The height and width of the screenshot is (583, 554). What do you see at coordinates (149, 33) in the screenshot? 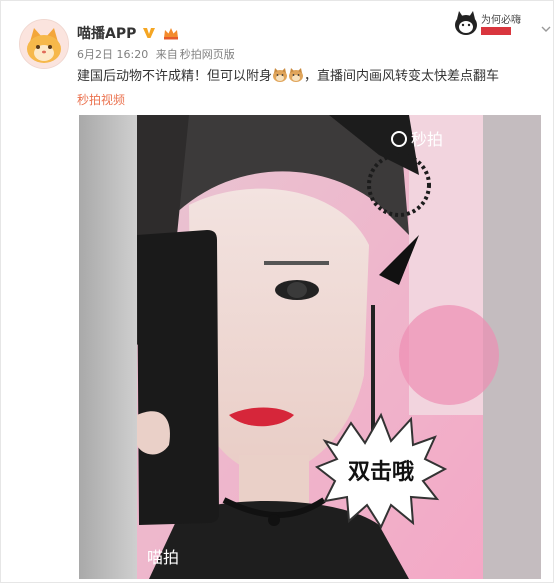
I see `verified-v-icon` at bounding box center [149, 33].